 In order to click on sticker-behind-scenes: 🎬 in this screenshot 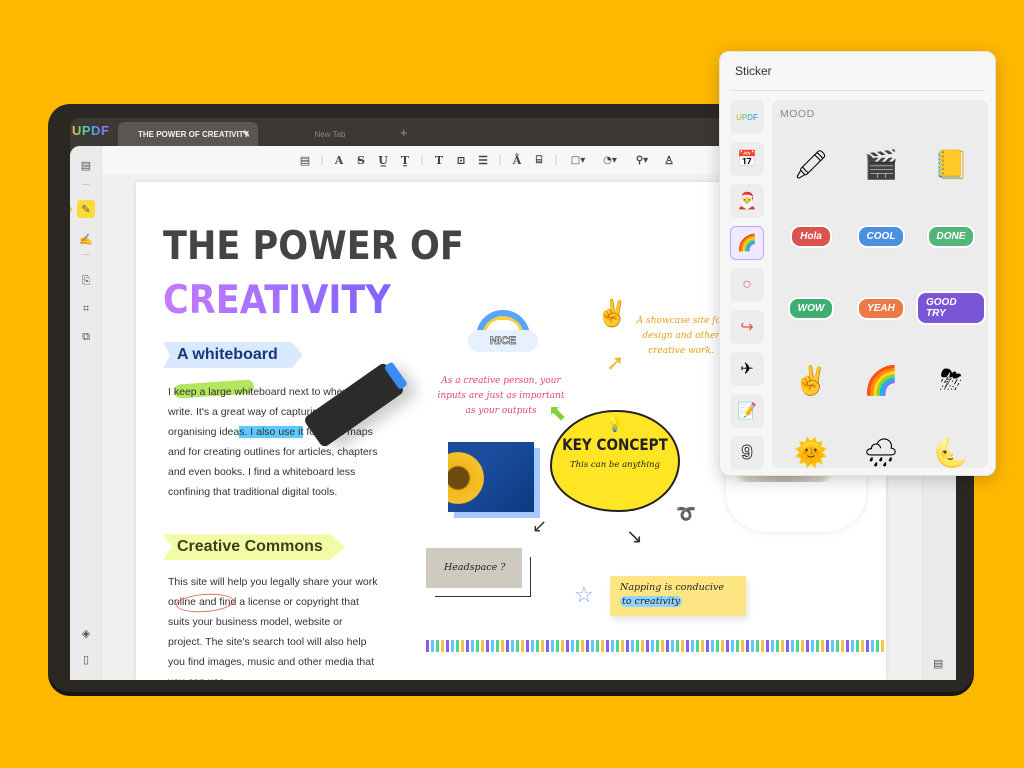, I will do `click(881, 164)`.